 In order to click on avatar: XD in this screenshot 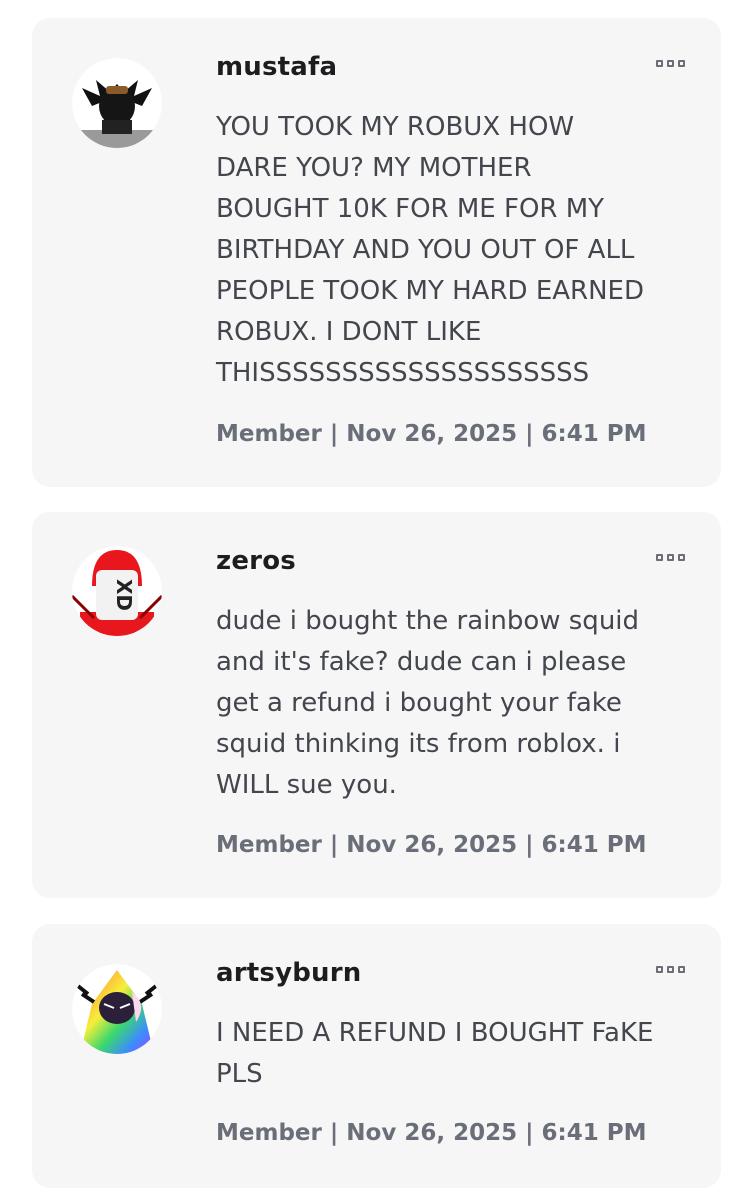, I will do `click(117, 591)`.